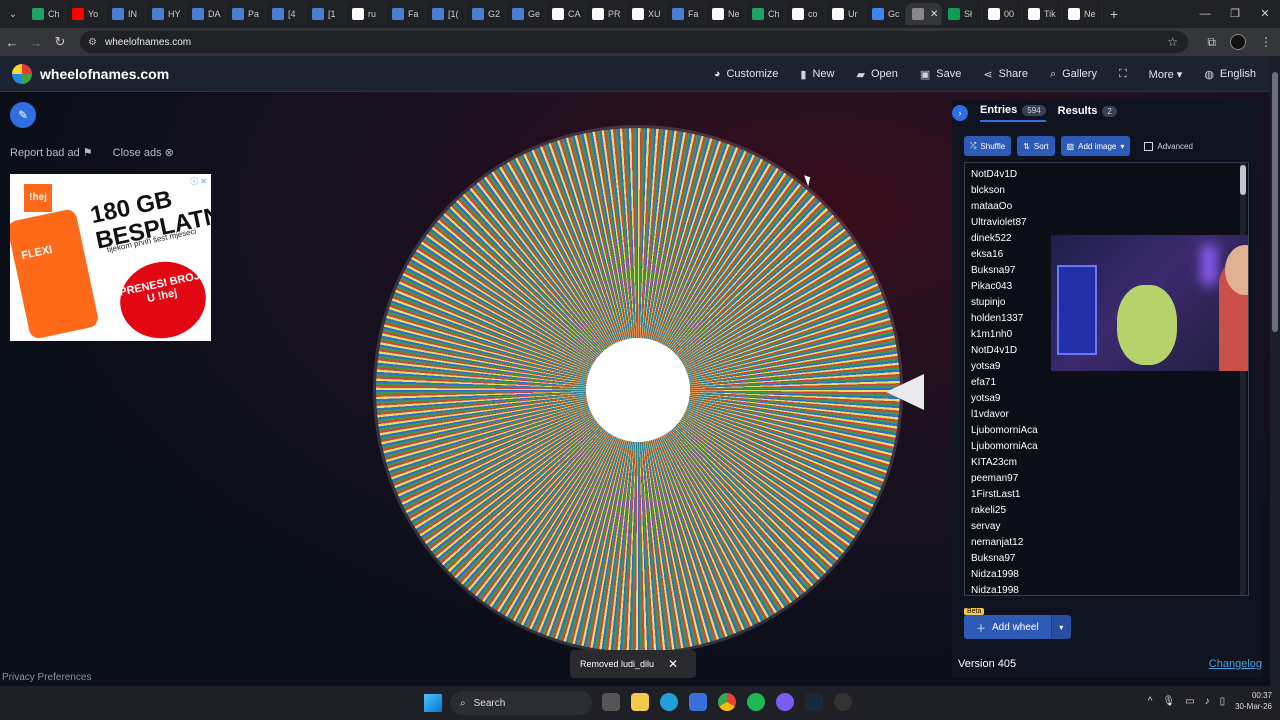 This screenshot has height=720, width=1280. Describe the element at coordinates (521, 703) in the screenshot. I see `taskbar-search: ⌕ Search` at that location.